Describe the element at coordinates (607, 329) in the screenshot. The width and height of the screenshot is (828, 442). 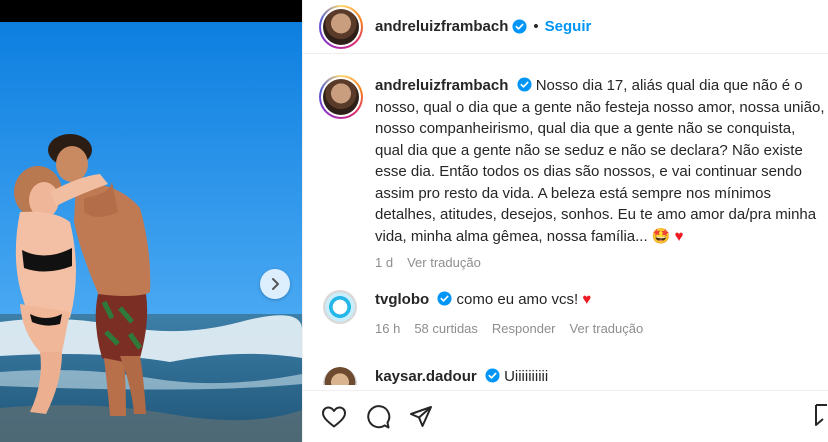
I see `comment-translate-link: Ver tradução` at that location.